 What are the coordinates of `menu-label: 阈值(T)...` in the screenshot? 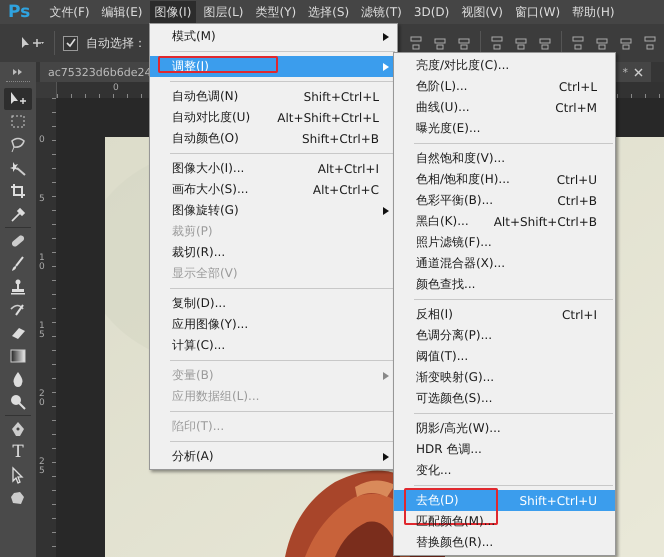 It's located at (442, 356).